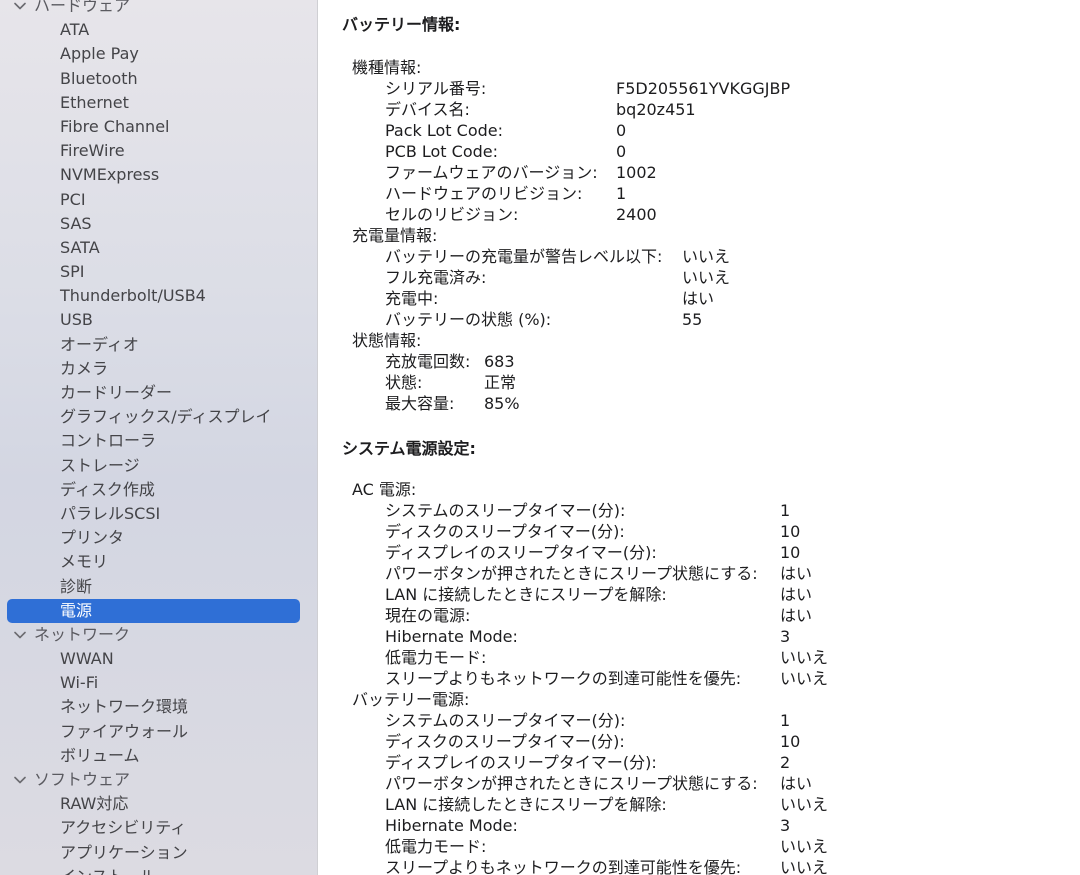 Image resolution: width=1080 pixels, height=875 pixels. Describe the element at coordinates (158, 393) in the screenshot. I see `sidebar-item: カードリーダー` at that location.